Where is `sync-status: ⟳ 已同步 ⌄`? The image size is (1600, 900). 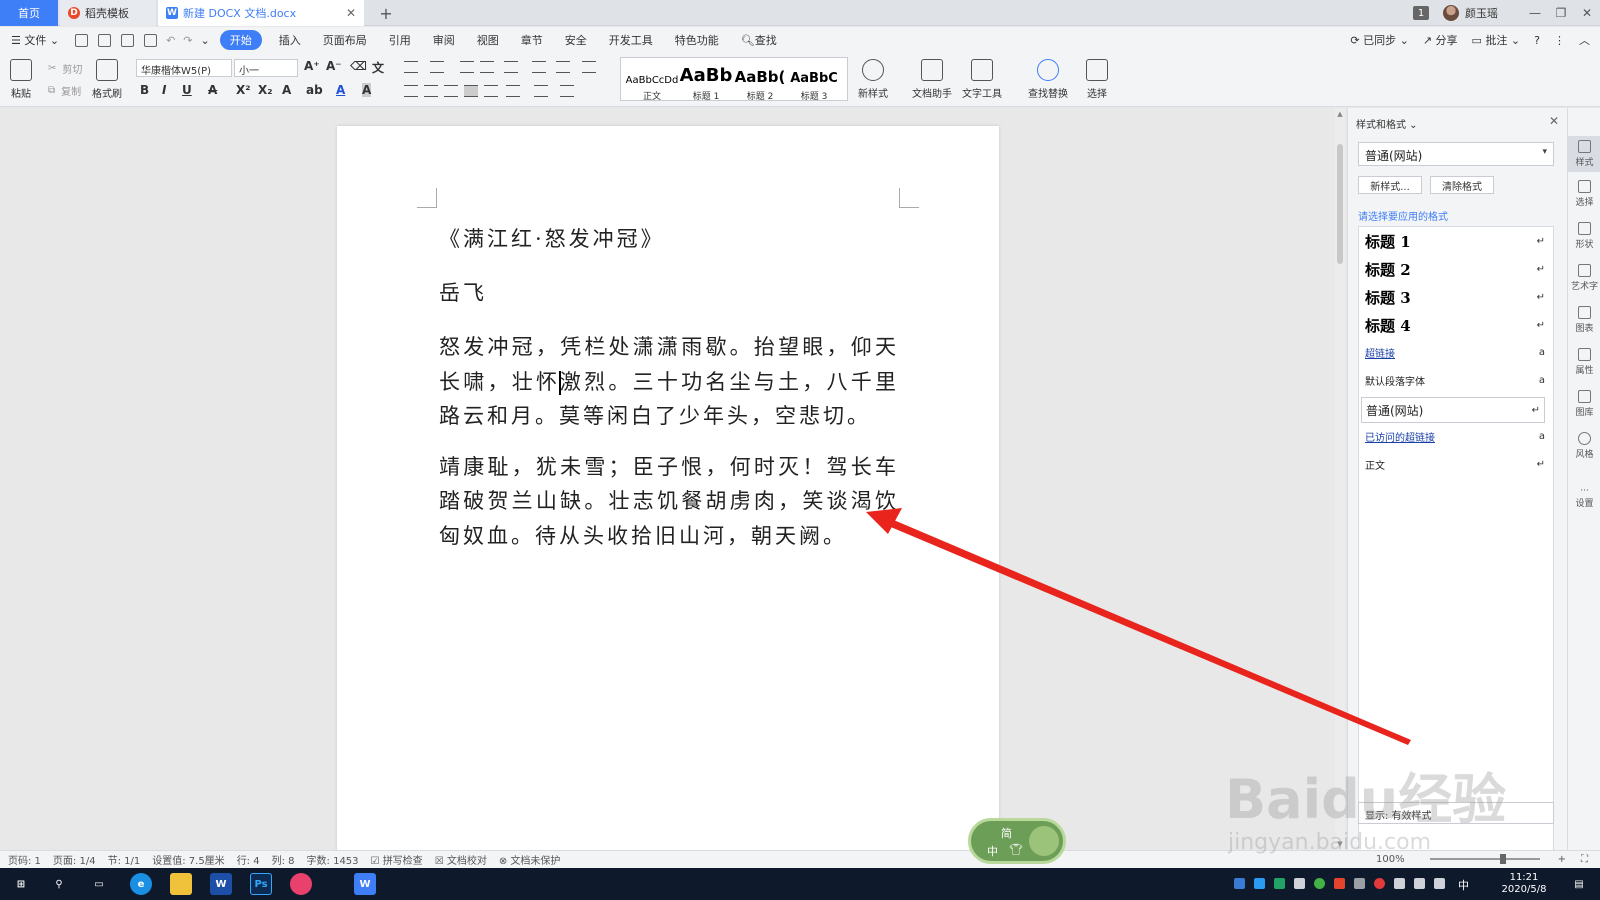
sync-status: ⟳ 已同步 ⌄ is located at coordinates (1379, 40).